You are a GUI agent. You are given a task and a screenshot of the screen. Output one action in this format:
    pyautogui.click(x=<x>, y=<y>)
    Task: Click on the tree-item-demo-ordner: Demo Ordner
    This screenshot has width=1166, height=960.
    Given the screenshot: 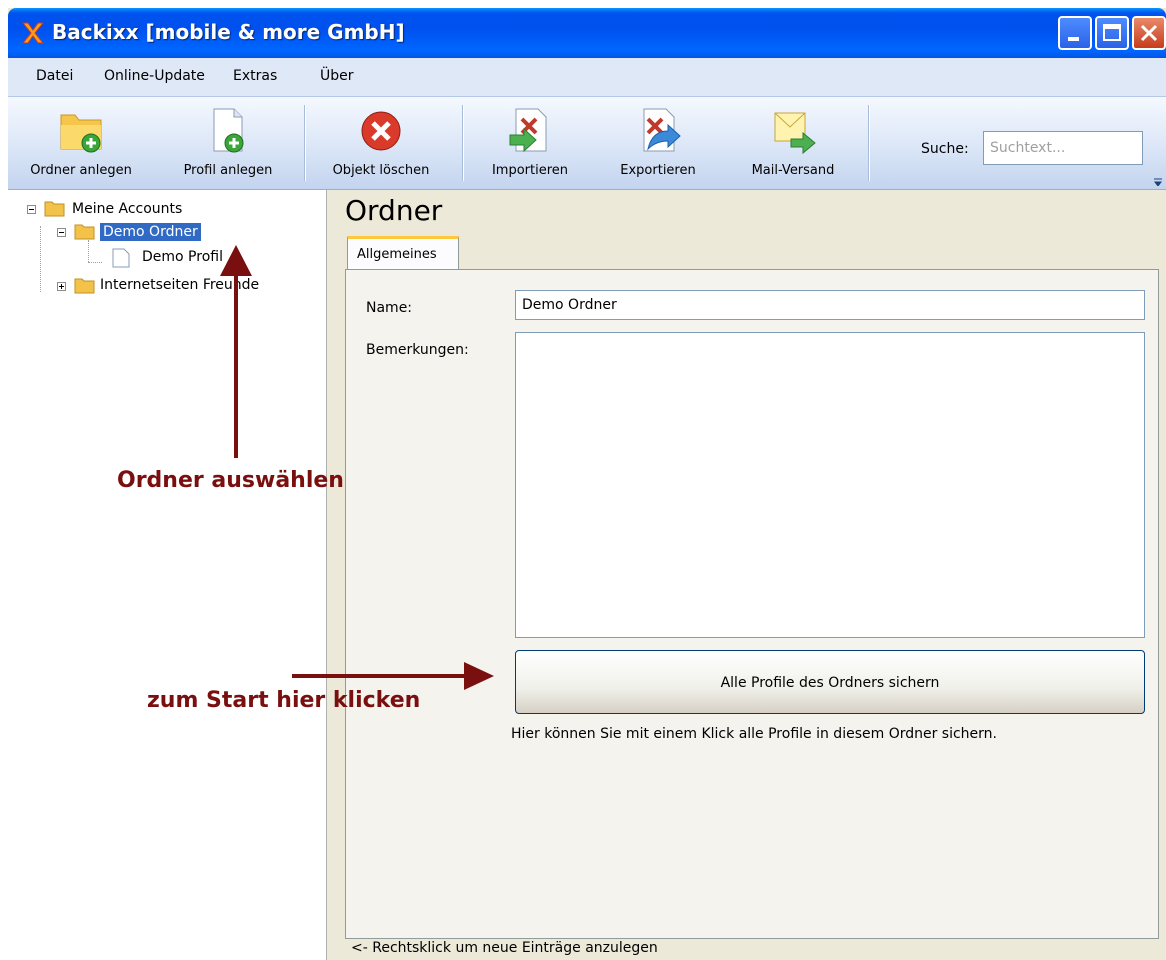 What is the action you would take?
    pyautogui.click(x=167, y=232)
    